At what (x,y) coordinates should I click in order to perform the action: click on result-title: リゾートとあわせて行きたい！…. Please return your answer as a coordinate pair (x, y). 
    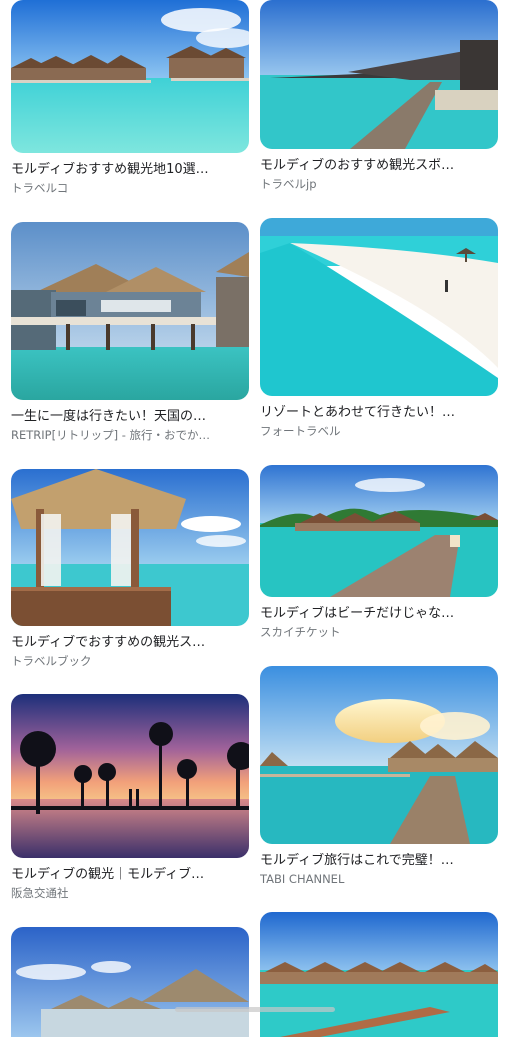
    Looking at the image, I should click on (379, 413).